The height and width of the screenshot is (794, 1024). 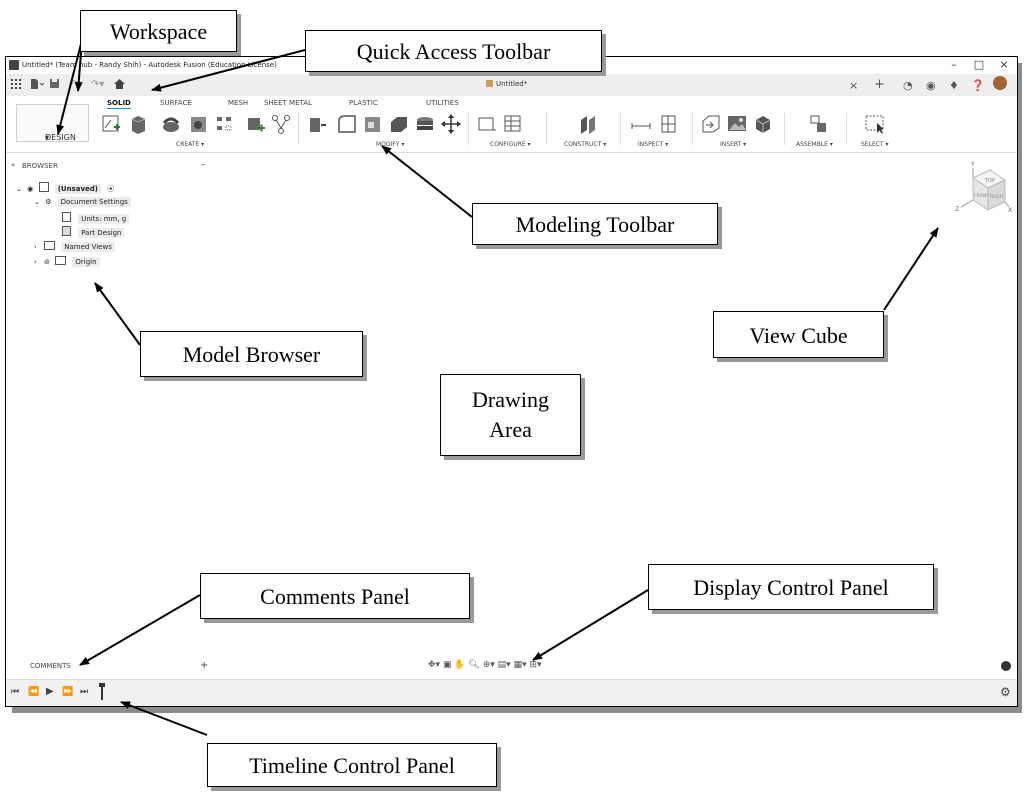 What do you see at coordinates (97, 84) in the screenshot?
I see `redo-icon: ↷▾` at bounding box center [97, 84].